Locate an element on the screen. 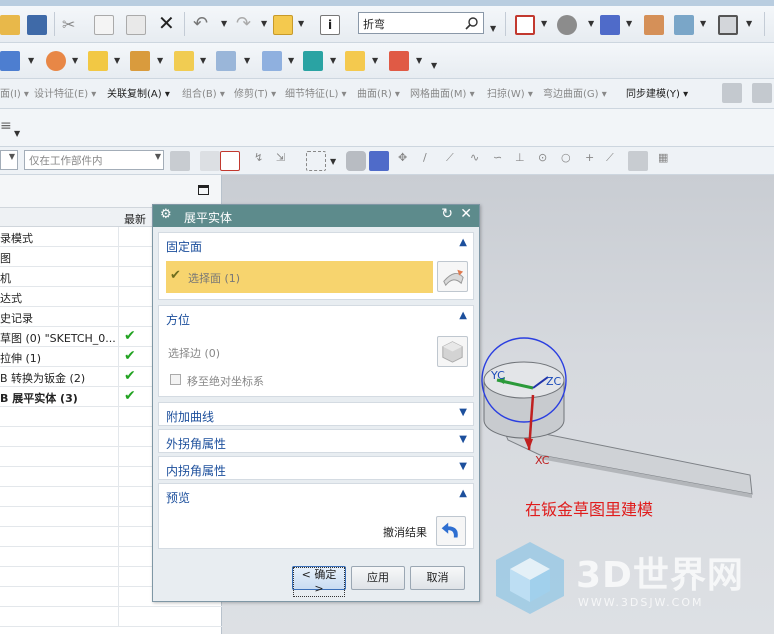 The height and width of the screenshot is (634, 774). gear-icon: ⚙ is located at coordinates (166, 214).